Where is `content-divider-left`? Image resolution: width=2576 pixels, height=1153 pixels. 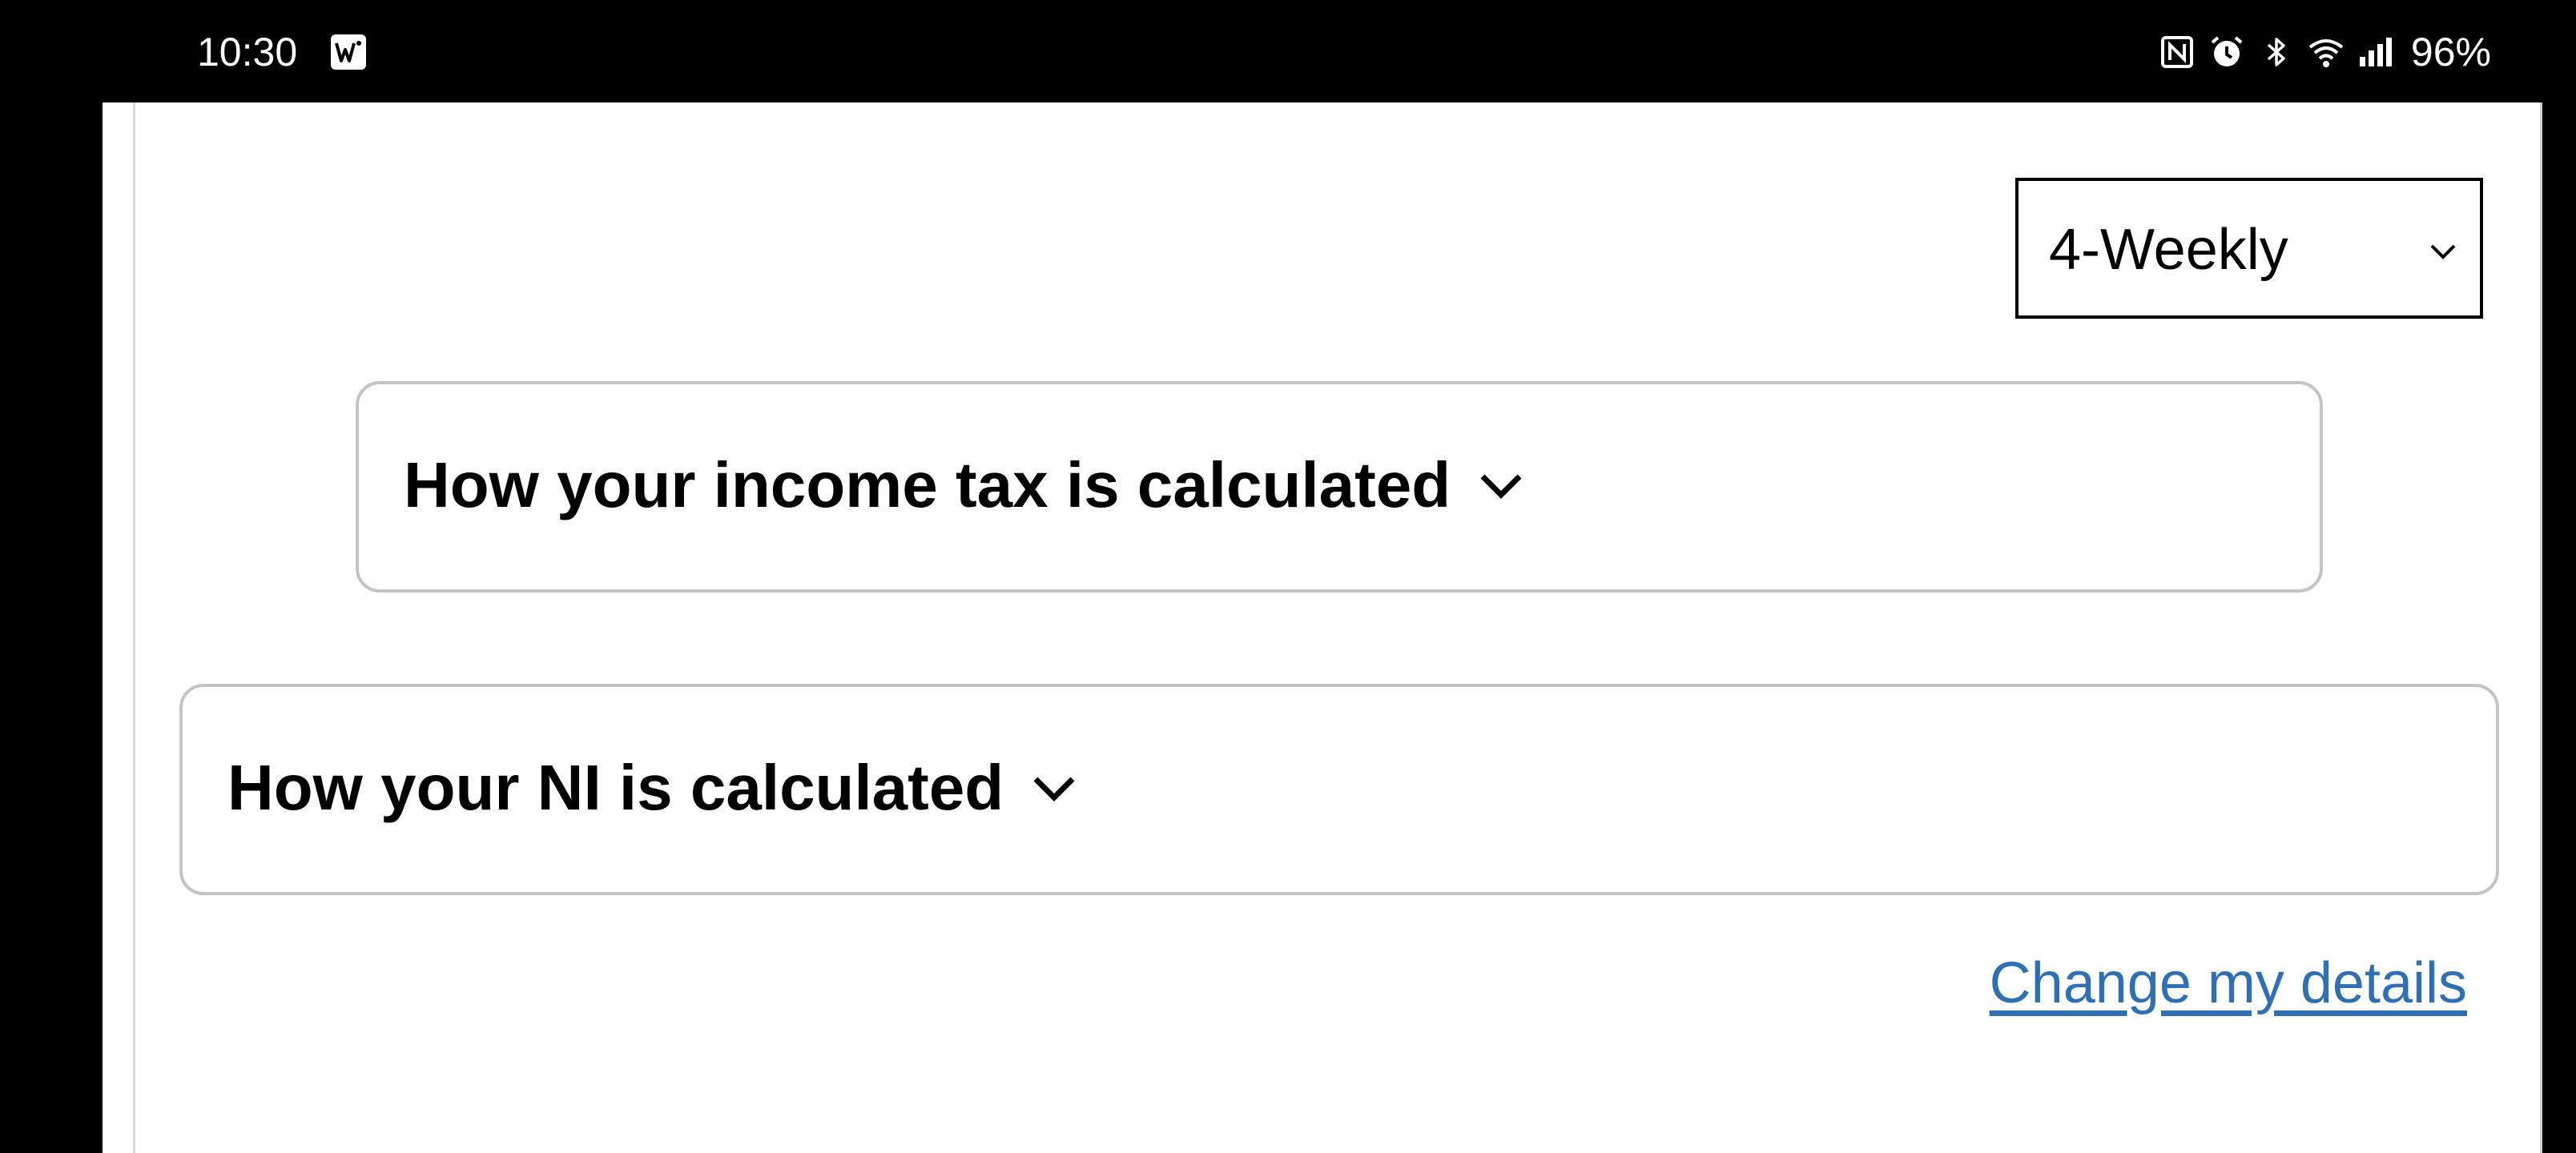
content-divider-left is located at coordinates (134, 627).